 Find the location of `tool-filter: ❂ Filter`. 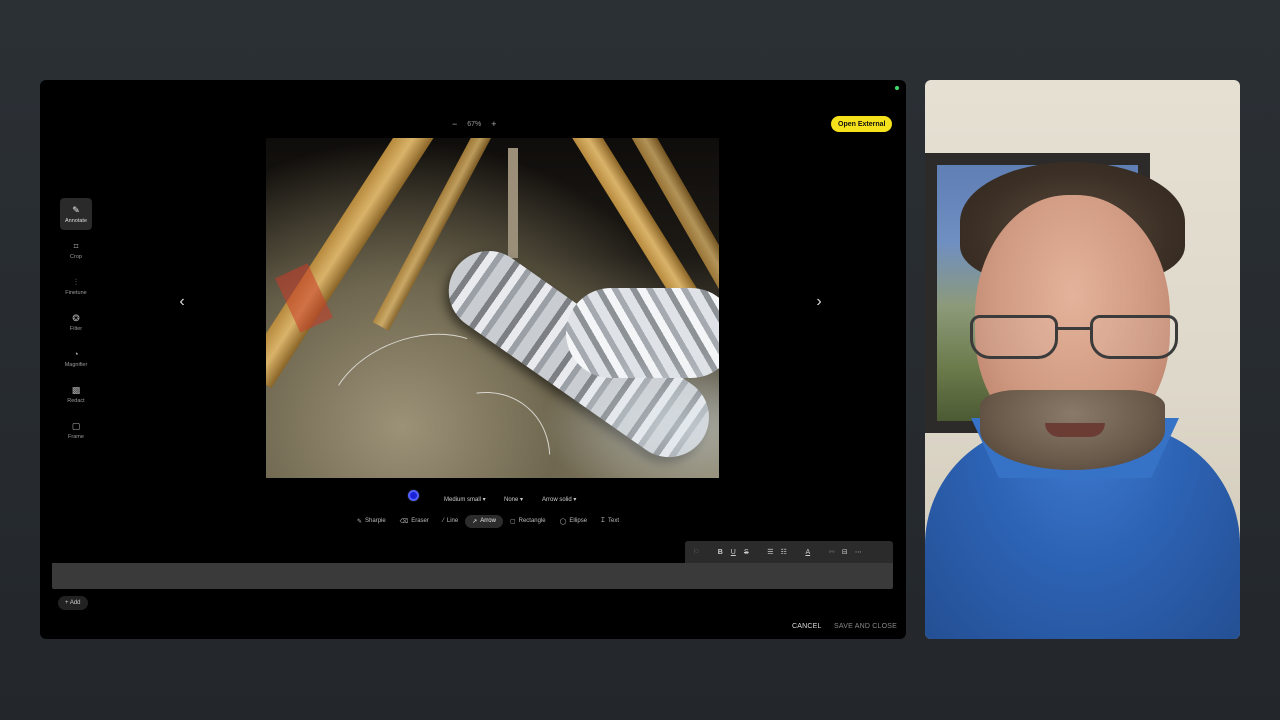

tool-filter: ❂ Filter is located at coordinates (76, 322).